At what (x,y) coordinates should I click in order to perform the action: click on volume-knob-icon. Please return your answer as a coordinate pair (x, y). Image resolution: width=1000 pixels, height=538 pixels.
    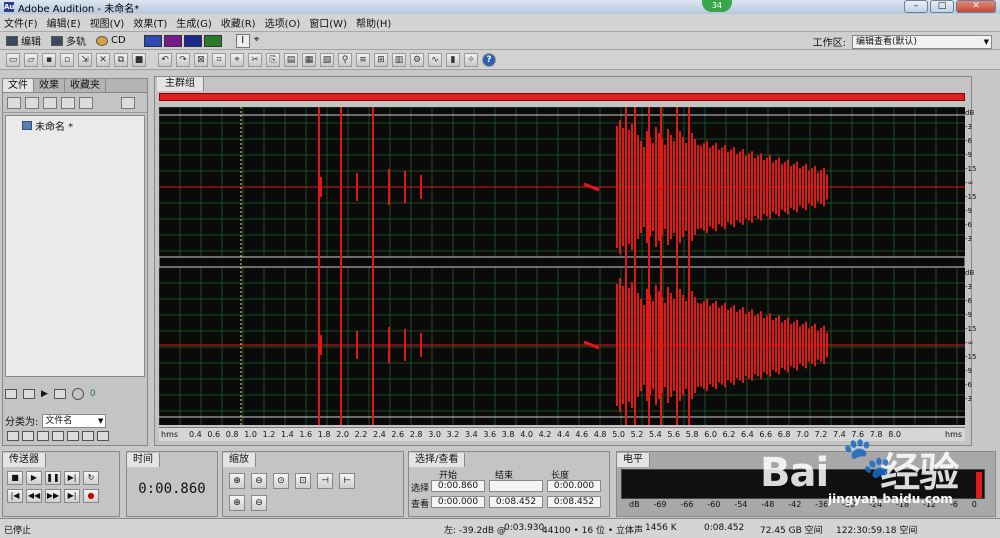
    Looking at the image, I should click on (77, 394).